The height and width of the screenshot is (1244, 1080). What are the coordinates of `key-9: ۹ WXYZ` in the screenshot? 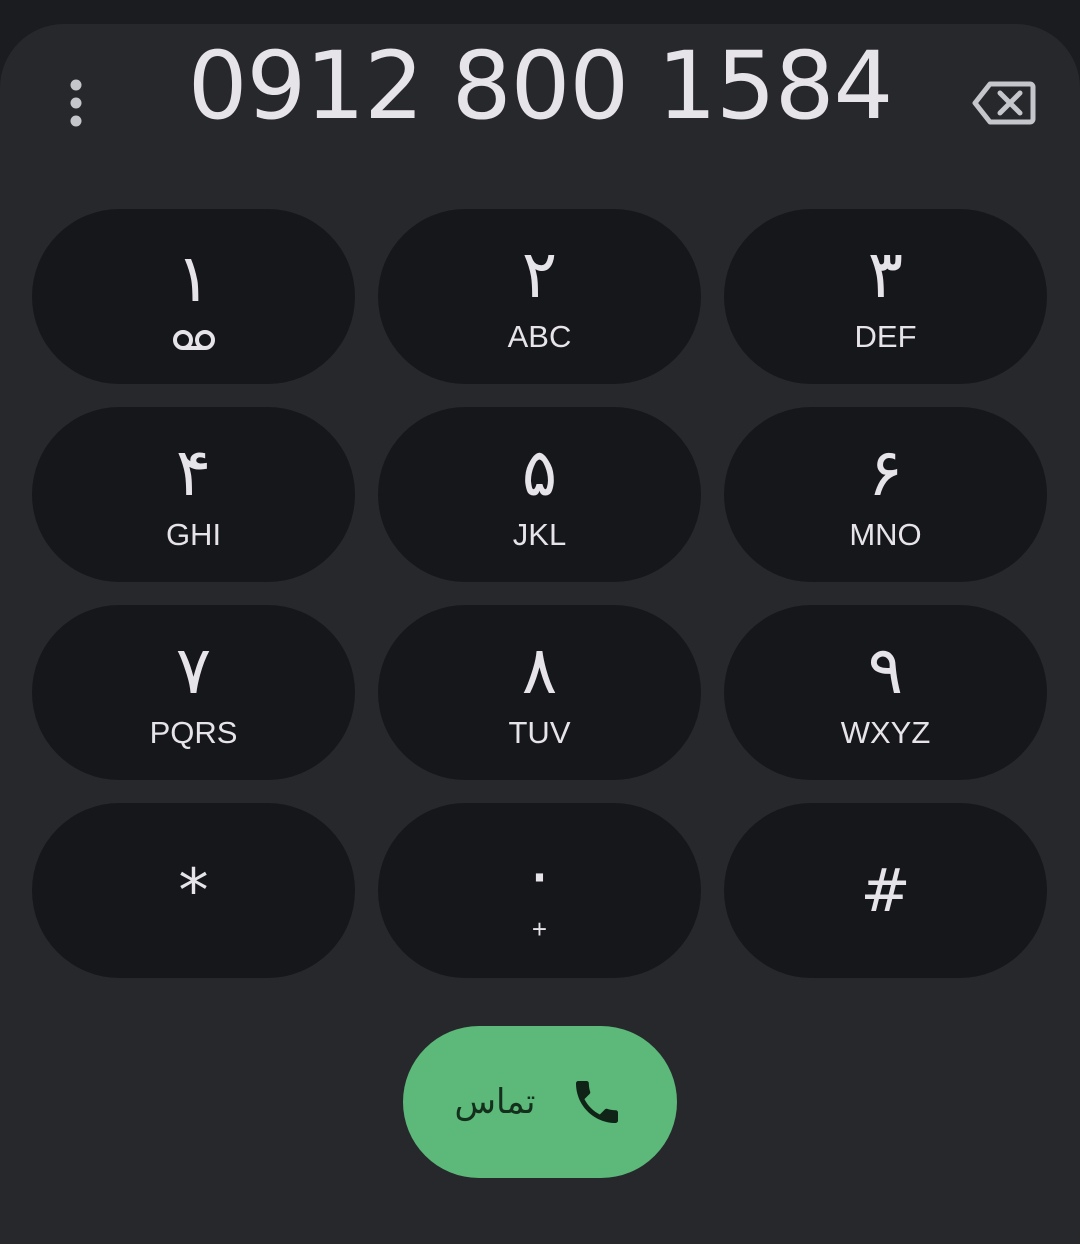 It's located at (885, 692).